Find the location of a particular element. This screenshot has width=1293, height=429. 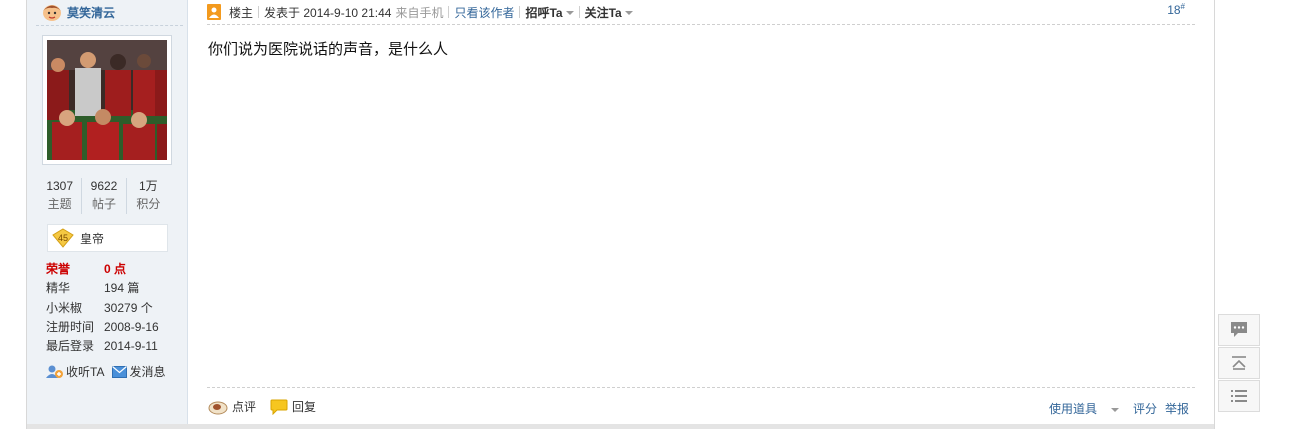

post-content: 你们说为医院说话的声音，是什么人 is located at coordinates (328, 49).